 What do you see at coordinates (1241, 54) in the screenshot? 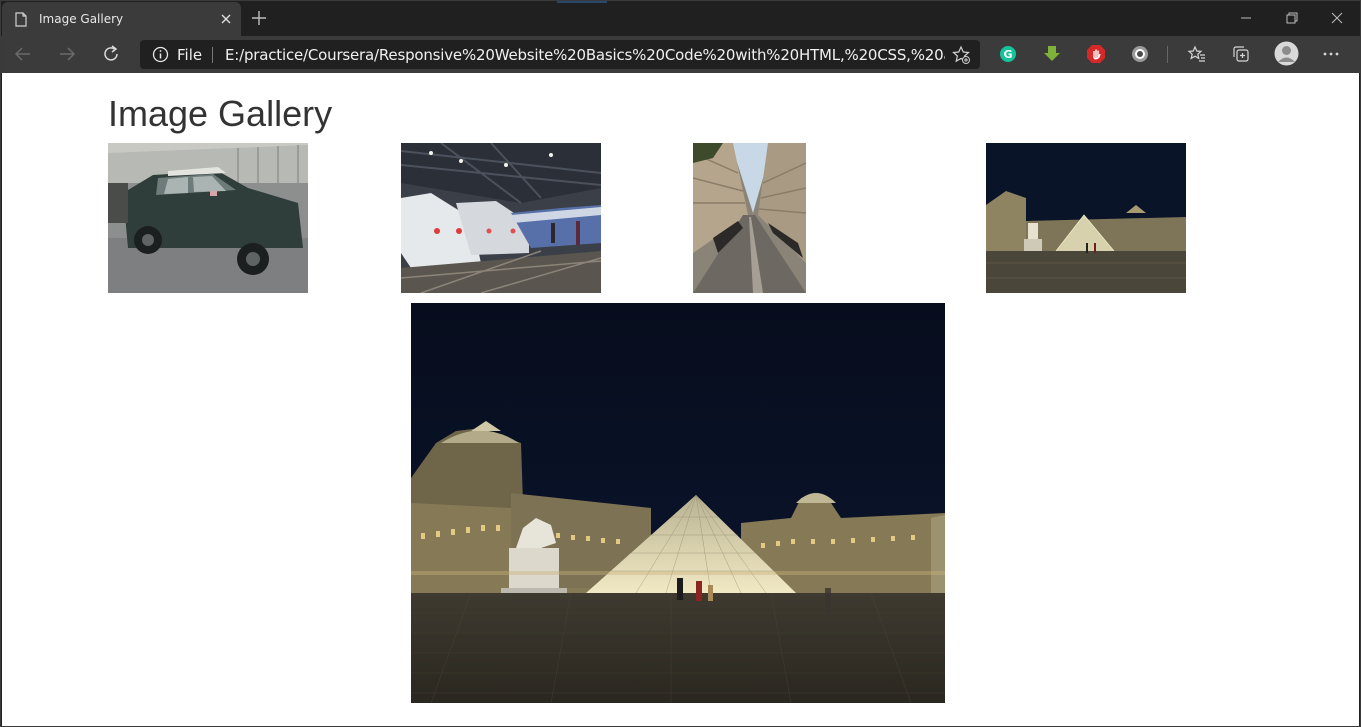
I see `collections-icon` at bounding box center [1241, 54].